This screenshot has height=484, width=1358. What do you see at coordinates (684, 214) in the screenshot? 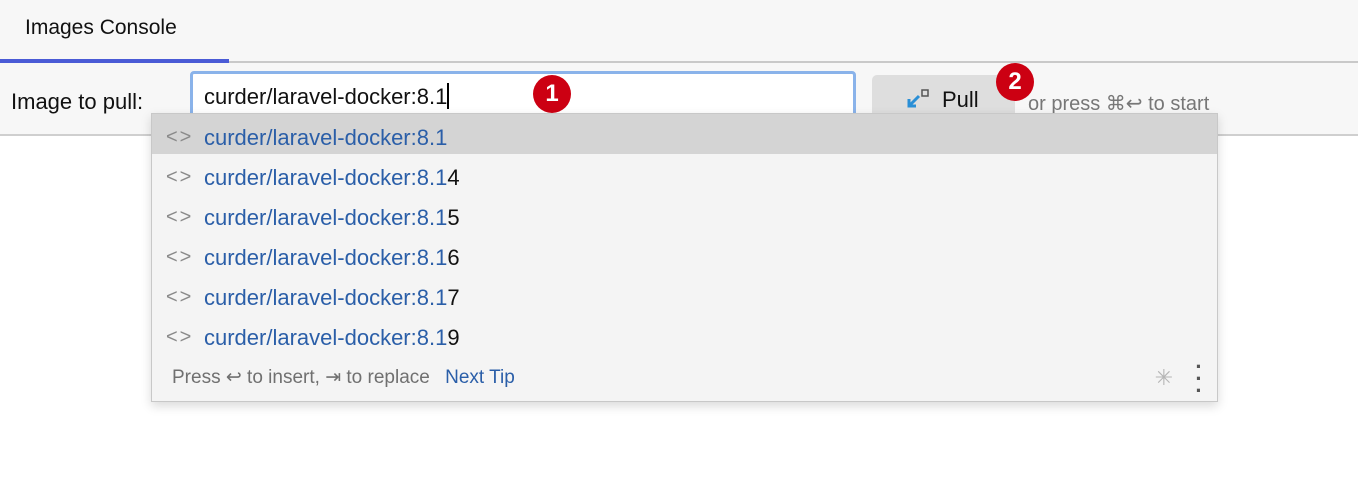
I see `suggestion-item: <> curder/laravel-docker:8.1 5` at bounding box center [684, 214].